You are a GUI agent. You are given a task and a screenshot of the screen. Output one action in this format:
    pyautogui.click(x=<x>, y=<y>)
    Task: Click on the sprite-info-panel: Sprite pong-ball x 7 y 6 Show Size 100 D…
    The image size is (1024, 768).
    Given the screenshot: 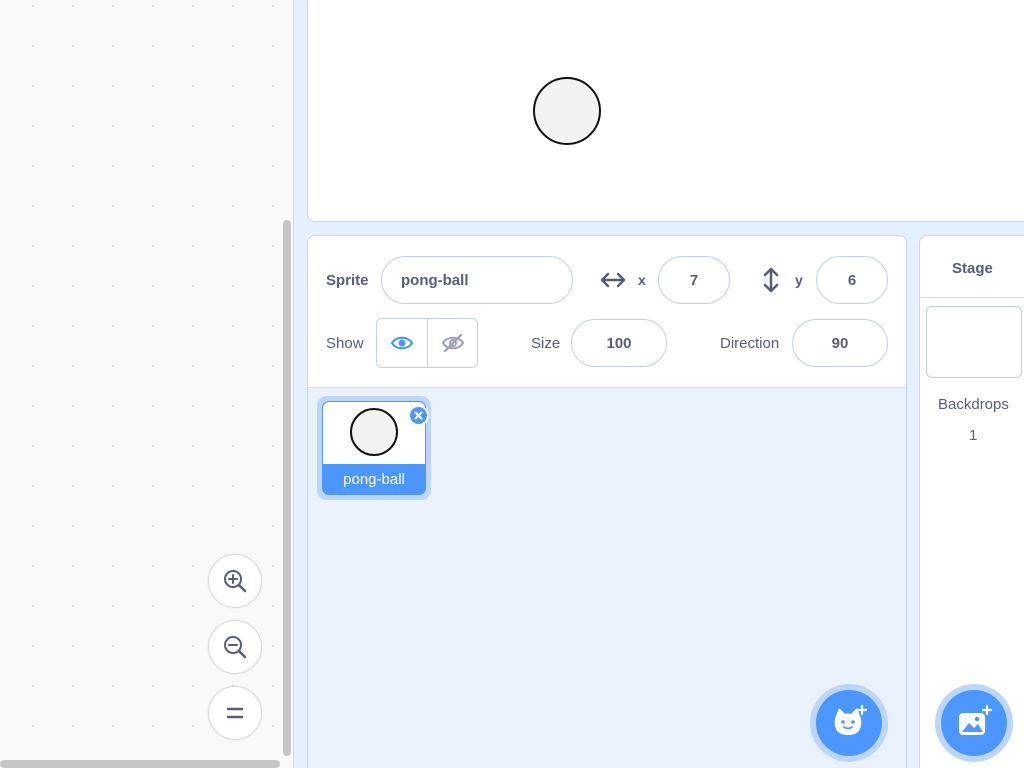 What is the action you would take?
    pyautogui.click(x=607, y=312)
    